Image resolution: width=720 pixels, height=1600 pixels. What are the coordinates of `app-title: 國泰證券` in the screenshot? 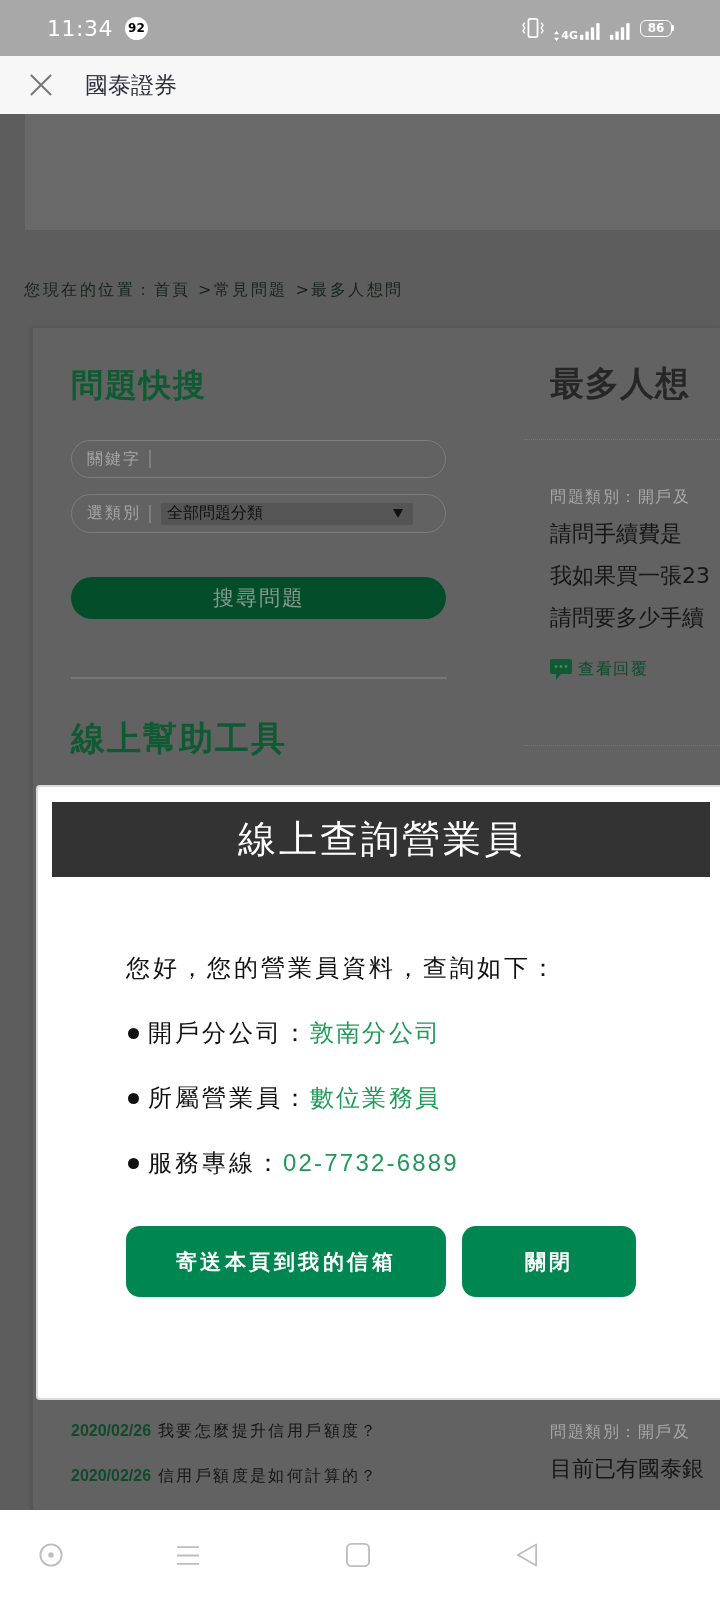 It's located at (131, 85).